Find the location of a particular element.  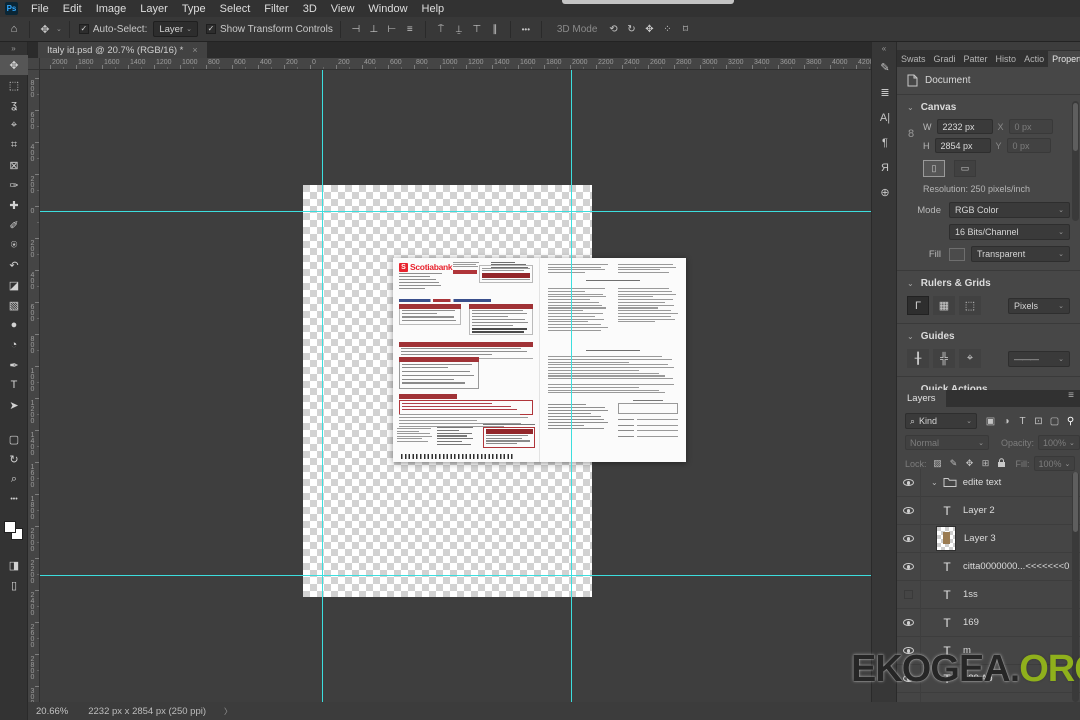

show-transform-checkbox: ✓ is located at coordinates (211, 29).